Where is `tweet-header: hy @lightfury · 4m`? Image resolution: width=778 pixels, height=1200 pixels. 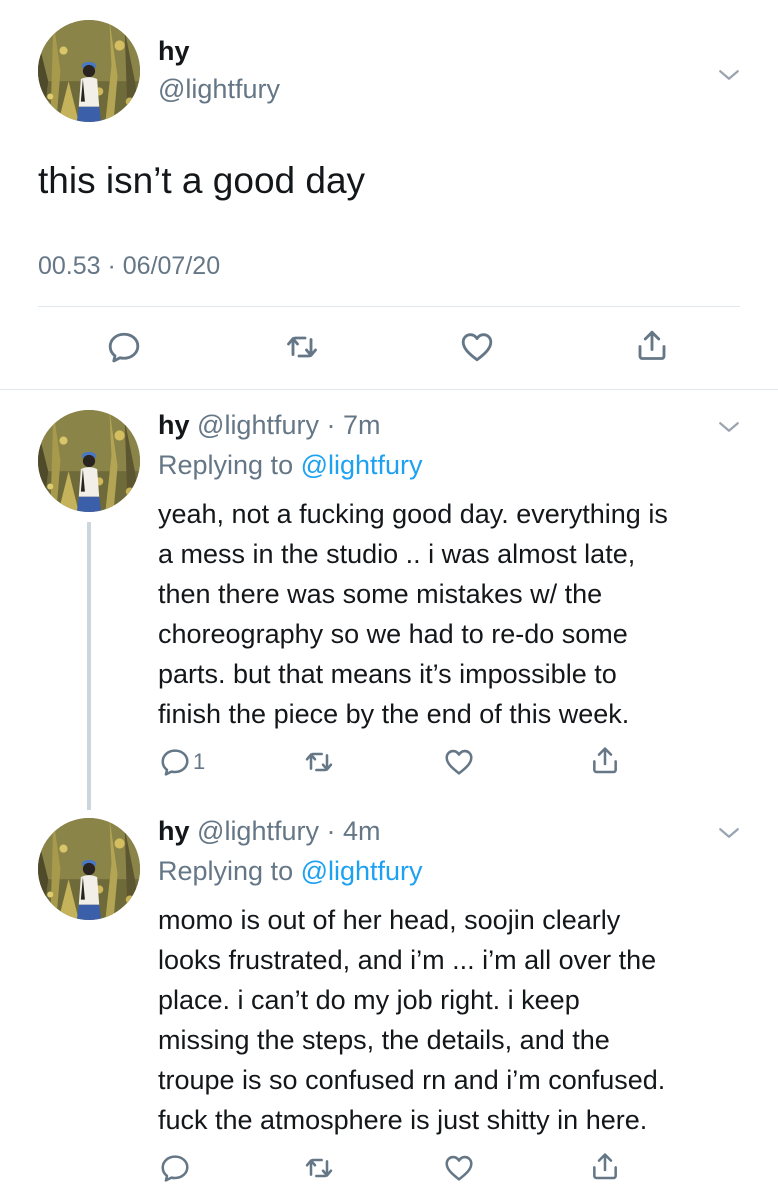 tweet-header: hy @lightfury · 4m is located at coordinates (269, 831).